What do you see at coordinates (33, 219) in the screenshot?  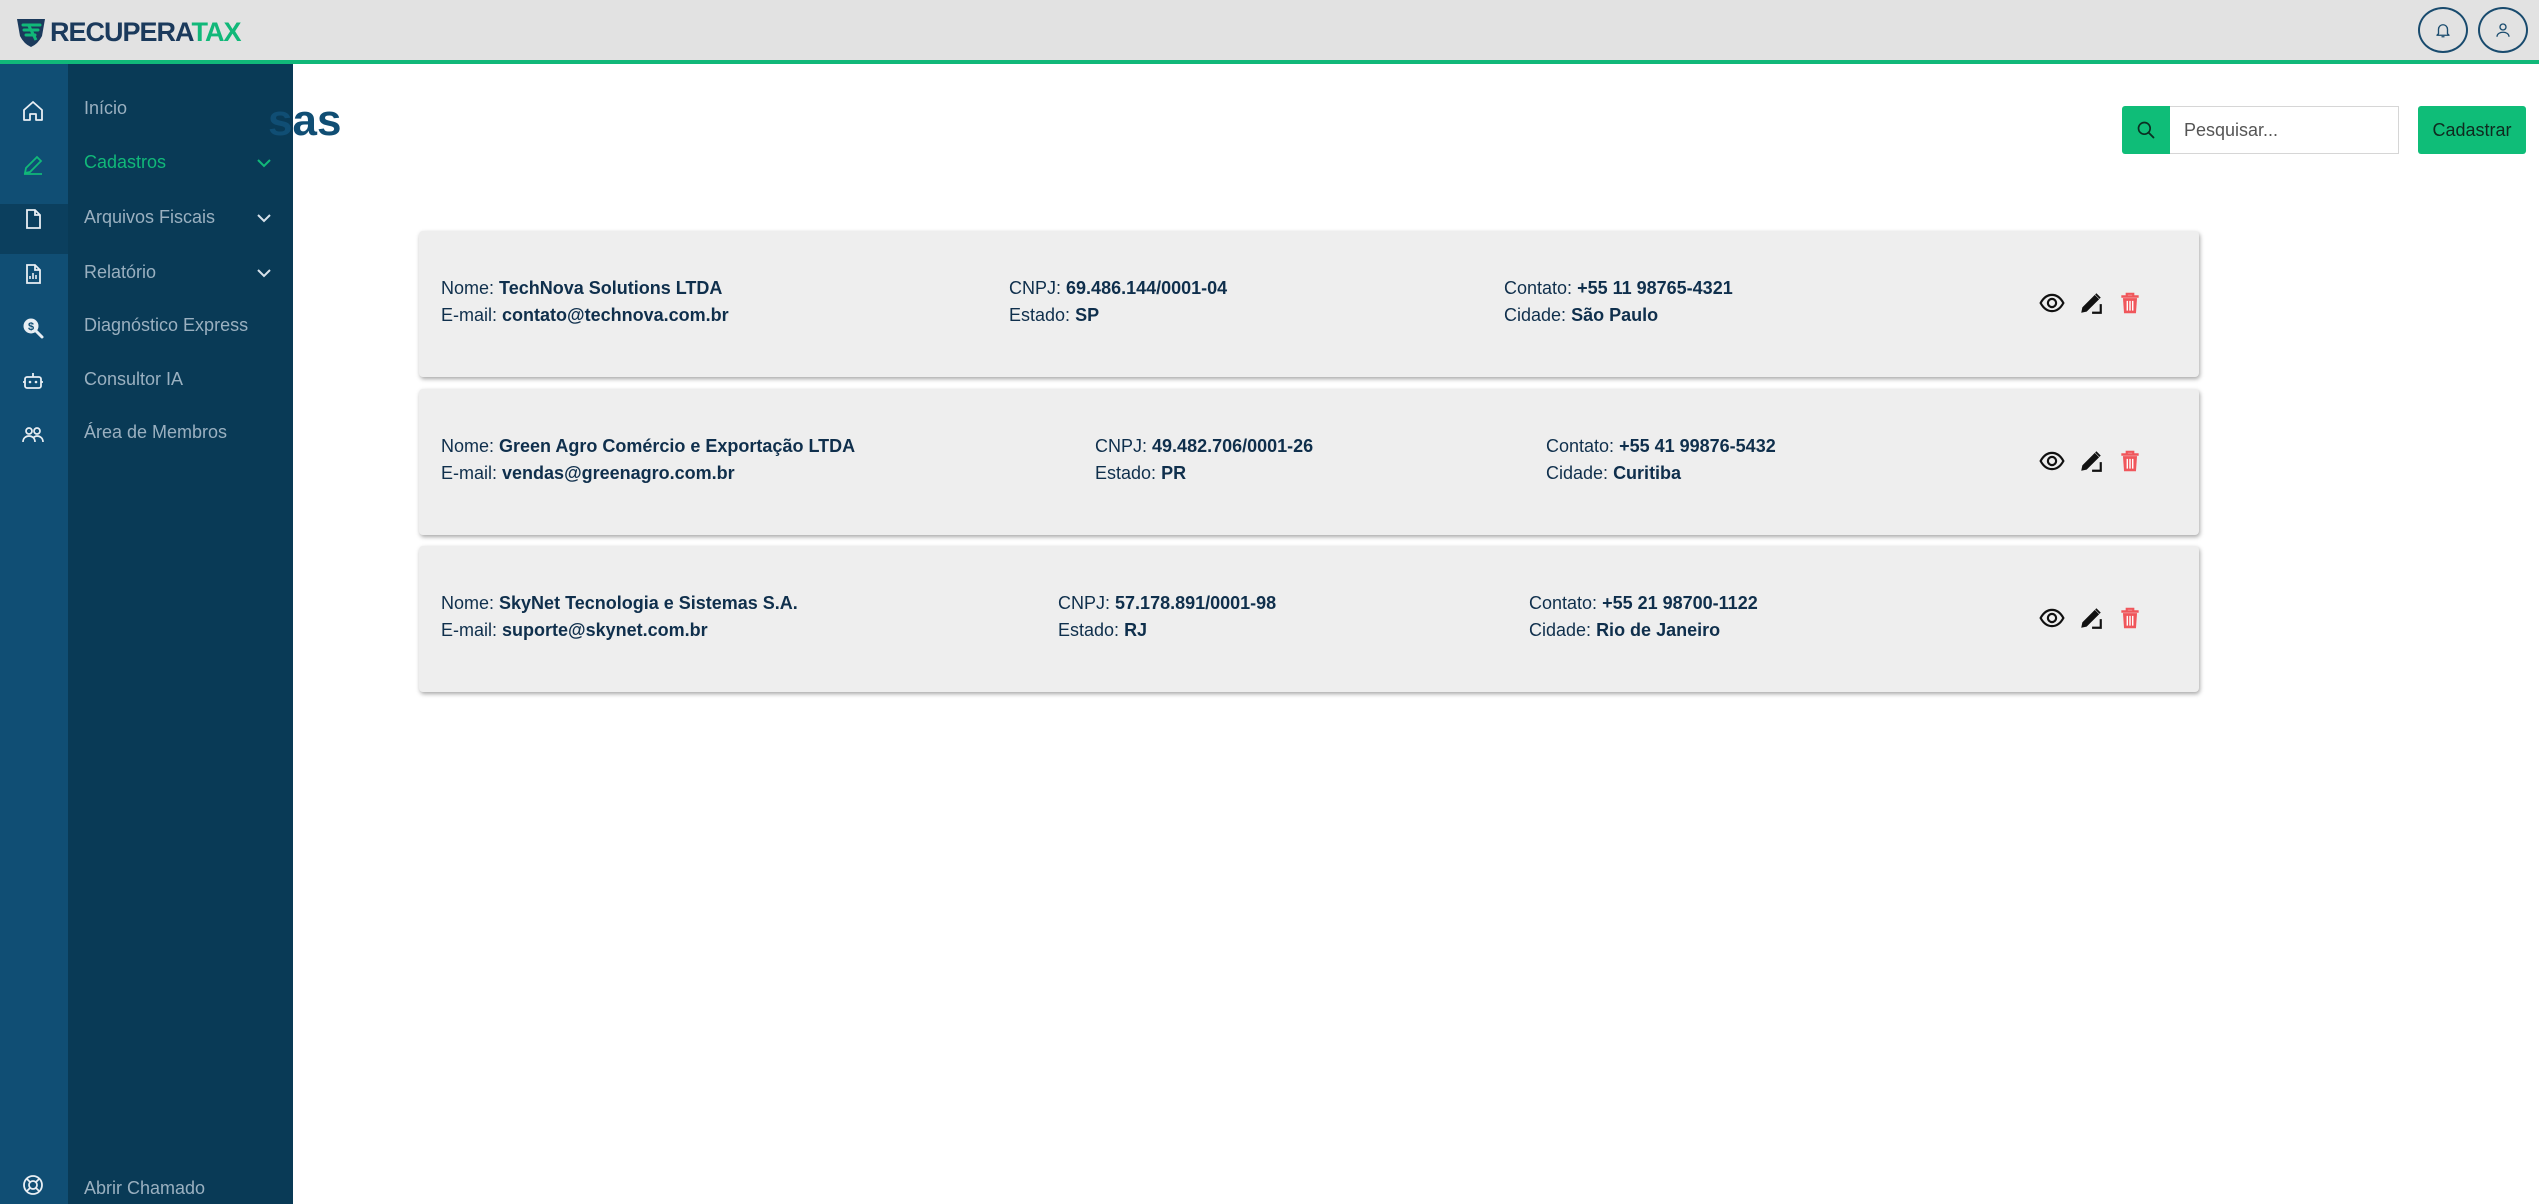 I see `file-icon` at bounding box center [33, 219].